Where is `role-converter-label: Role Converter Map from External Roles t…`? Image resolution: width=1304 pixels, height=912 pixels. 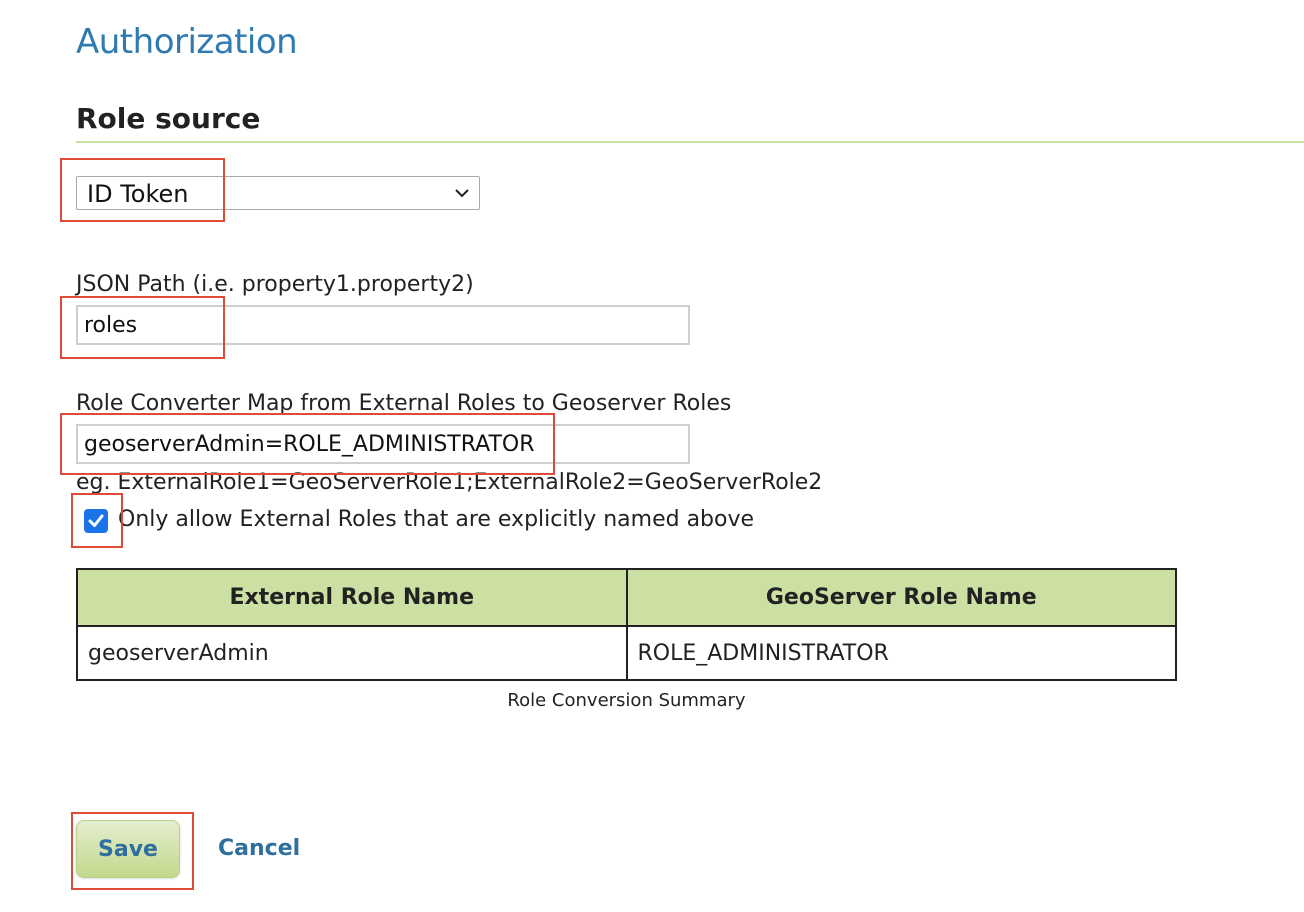
role-converter-label: Role Converter Map from External Roles t… is located at coordinates (404, 403).